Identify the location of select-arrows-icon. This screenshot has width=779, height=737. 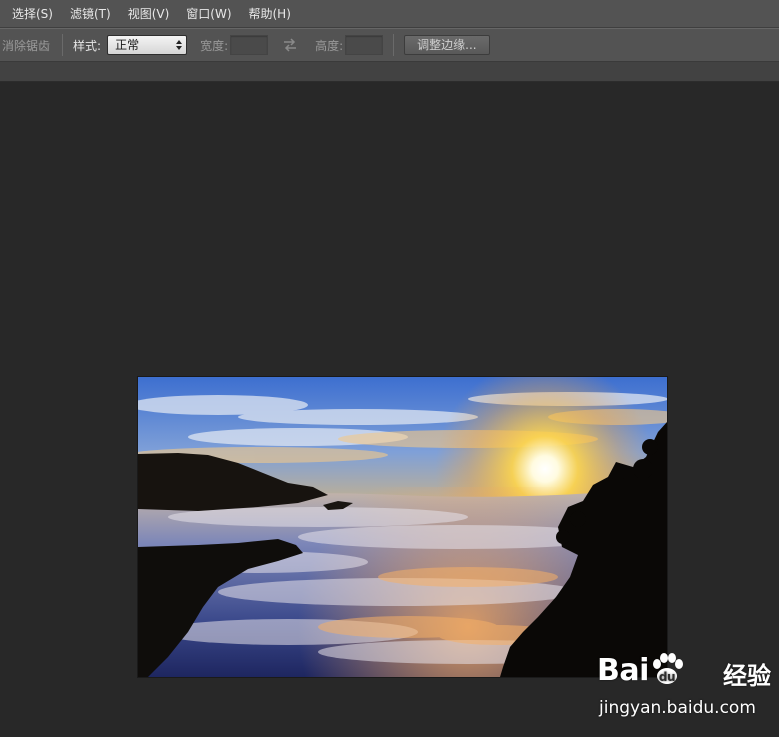
(179, 45).